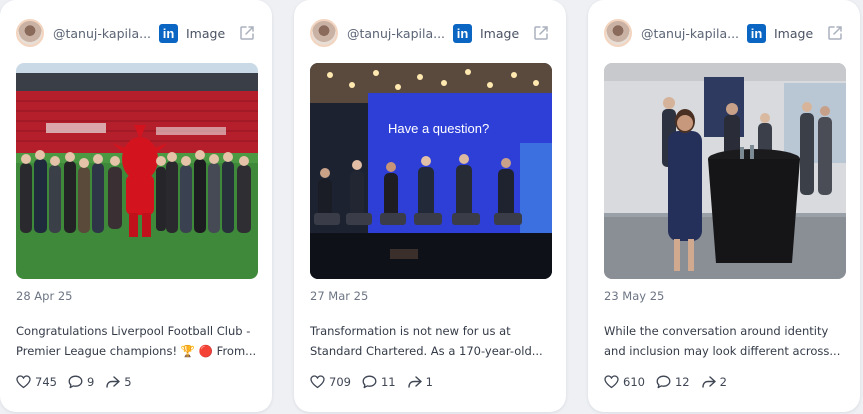  I want to click on screen-text: Have a question?, so click(438, 128).